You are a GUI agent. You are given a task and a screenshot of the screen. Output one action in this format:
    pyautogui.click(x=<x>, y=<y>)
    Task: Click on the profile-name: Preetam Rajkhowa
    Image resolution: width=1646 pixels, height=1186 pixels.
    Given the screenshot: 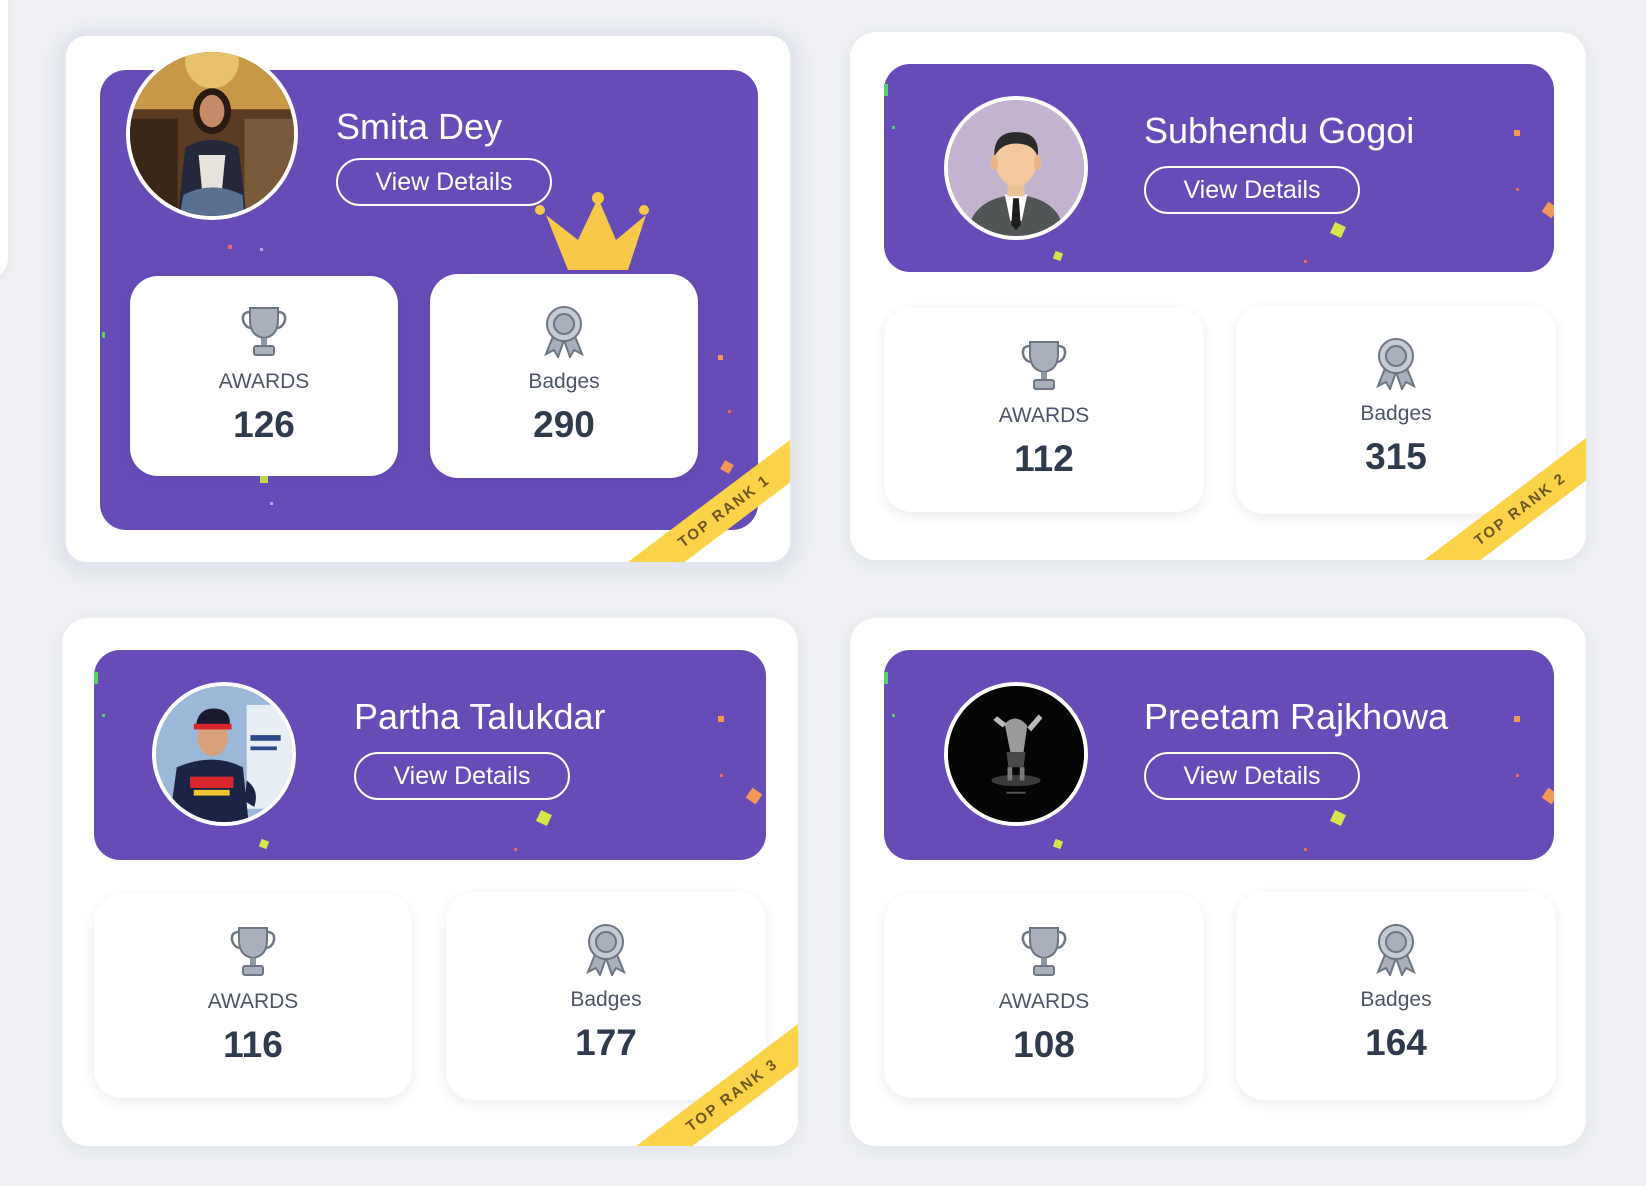 What is the action you would take?
    pyautogui.click(x=1296, y=716)
    